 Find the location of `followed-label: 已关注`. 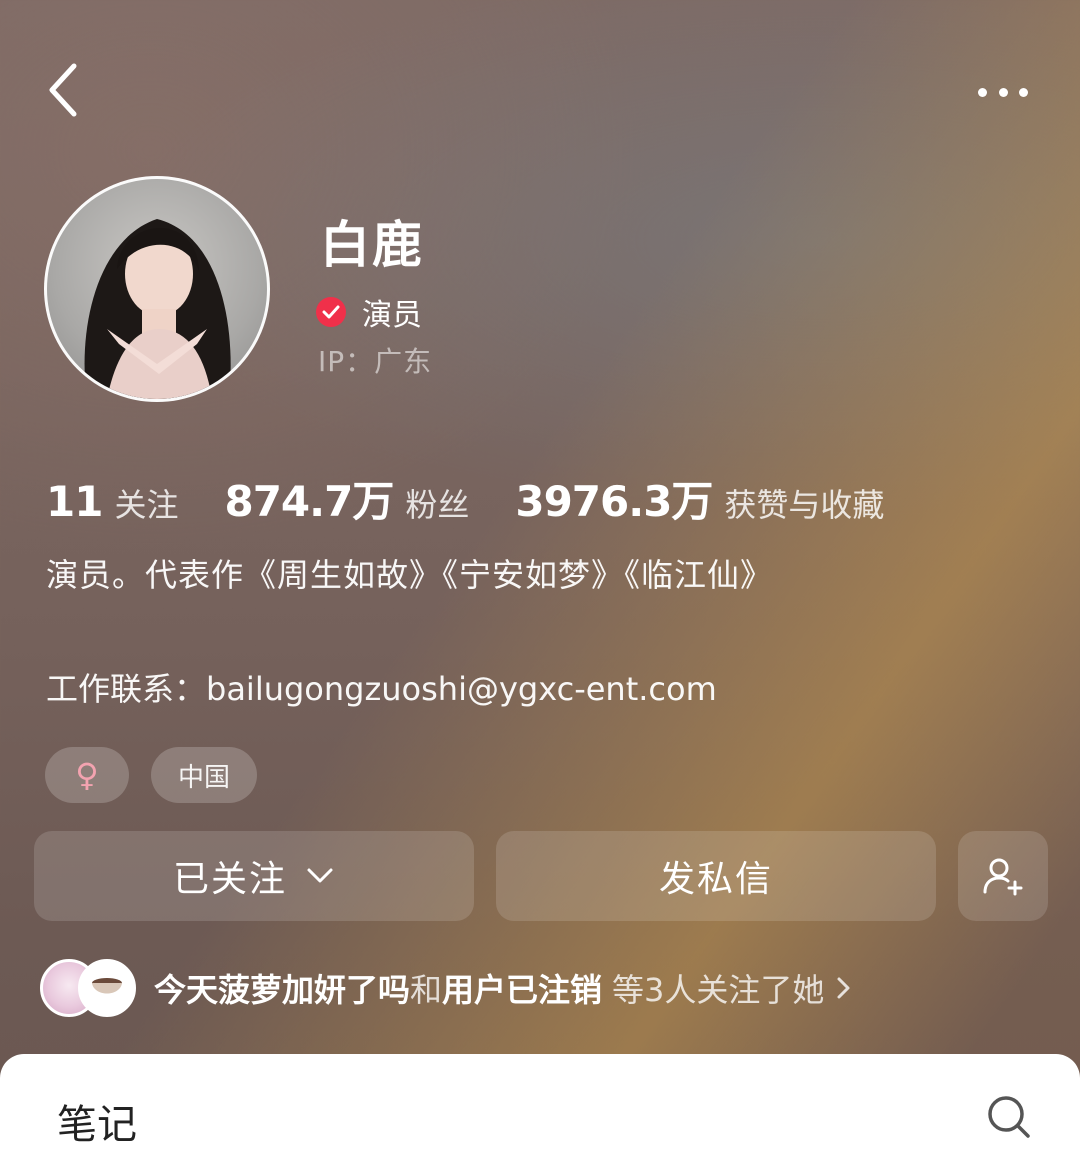

followed-label: 已关注 is located at coordinates (229, 879).